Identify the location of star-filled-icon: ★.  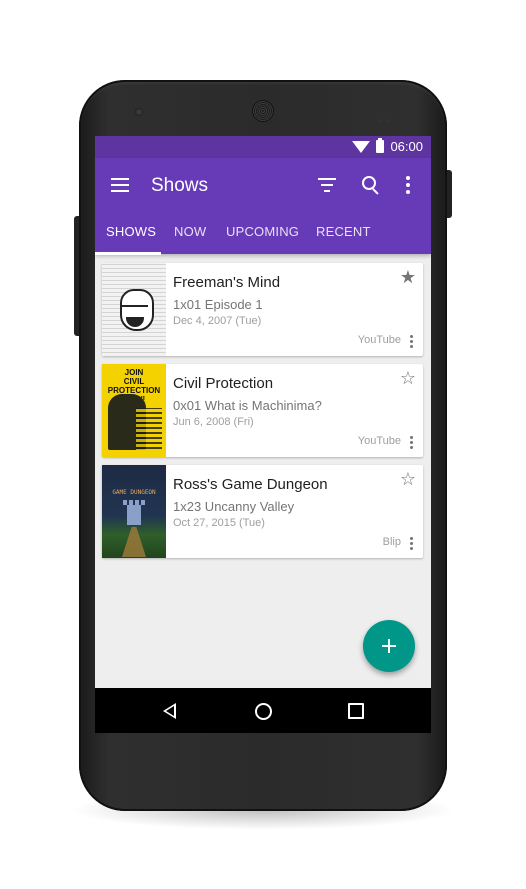
(408, 277).